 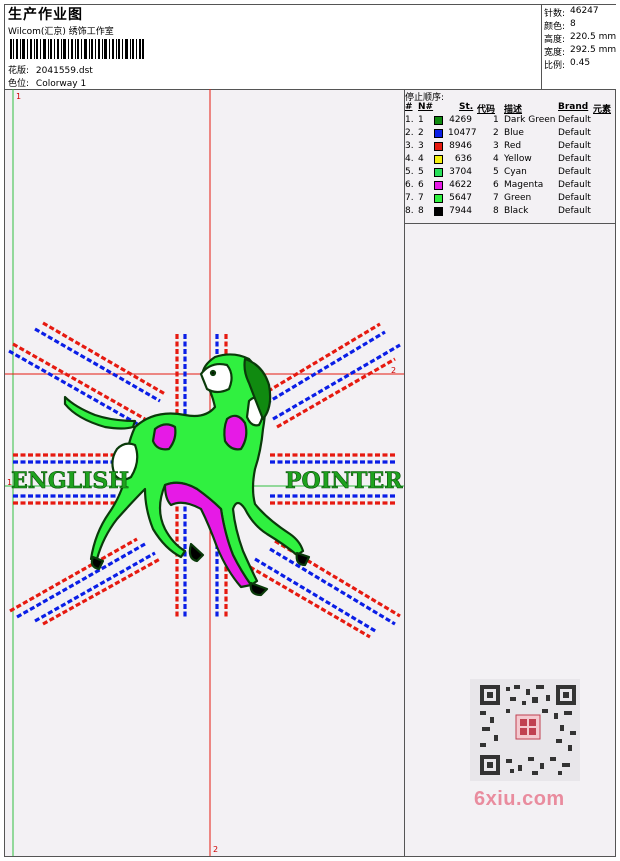 What do you see at coordinates (560, 25) in the screenshot?
I see `stat-colors: 颜色: 8` at bounding box center [560, 25].